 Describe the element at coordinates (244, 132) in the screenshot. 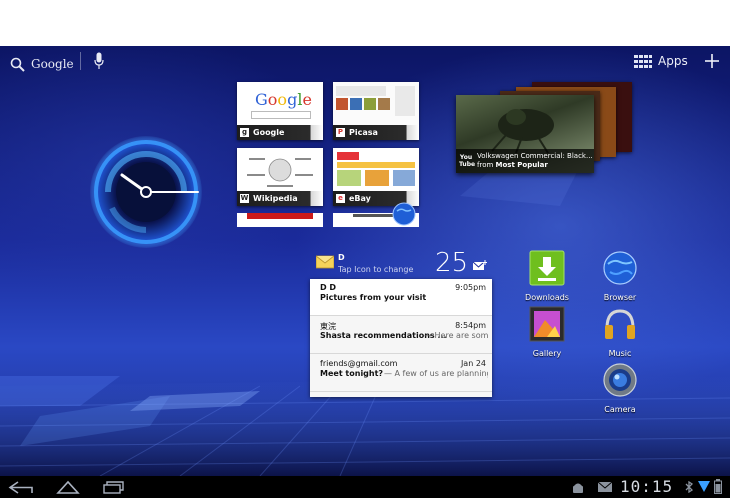

I see `google-favicon-icon: g` at that location.